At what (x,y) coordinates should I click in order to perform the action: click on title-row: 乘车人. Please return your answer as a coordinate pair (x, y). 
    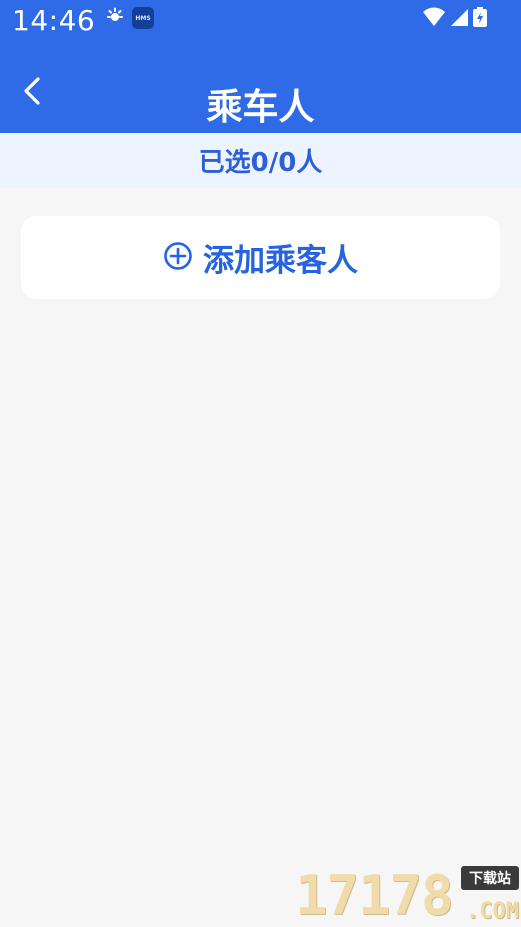
    Looking at the image, I should click on (260, 99).